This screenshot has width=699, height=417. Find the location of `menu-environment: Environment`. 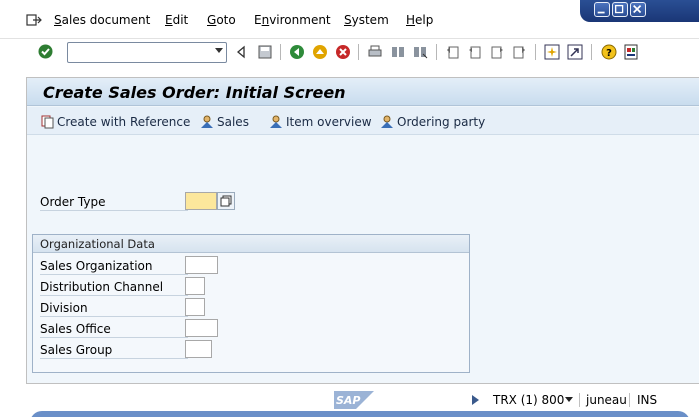

menu-environment: Environment is located at coordinates (292, 20).